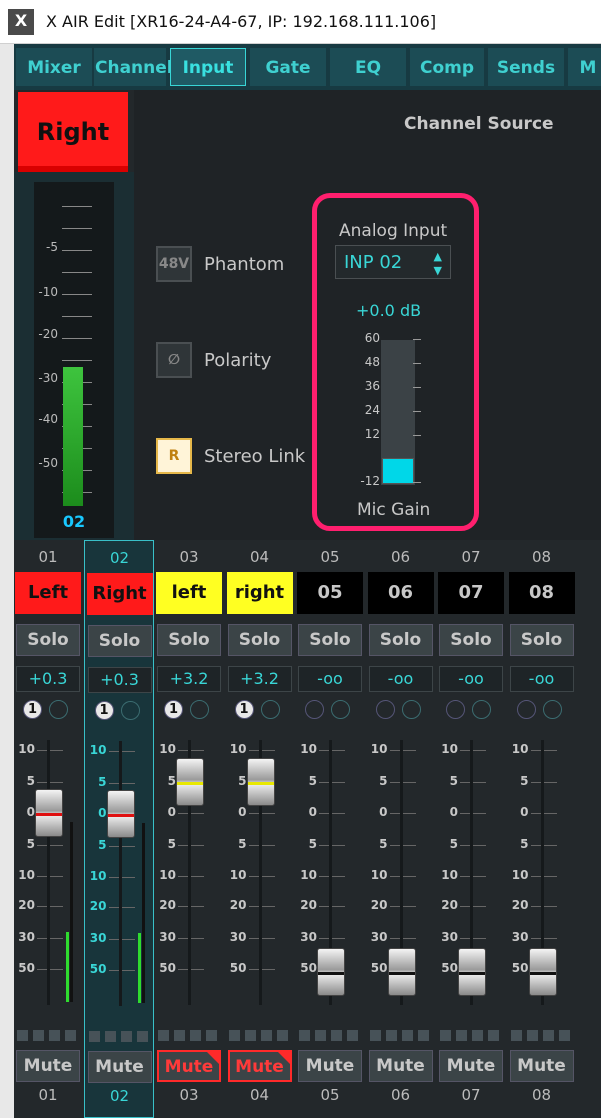 This screenshot has width=601, height=1118. Describe the element at coordinates (398, 471) in the screenshot. I see `gain-slider-fill` at that location.